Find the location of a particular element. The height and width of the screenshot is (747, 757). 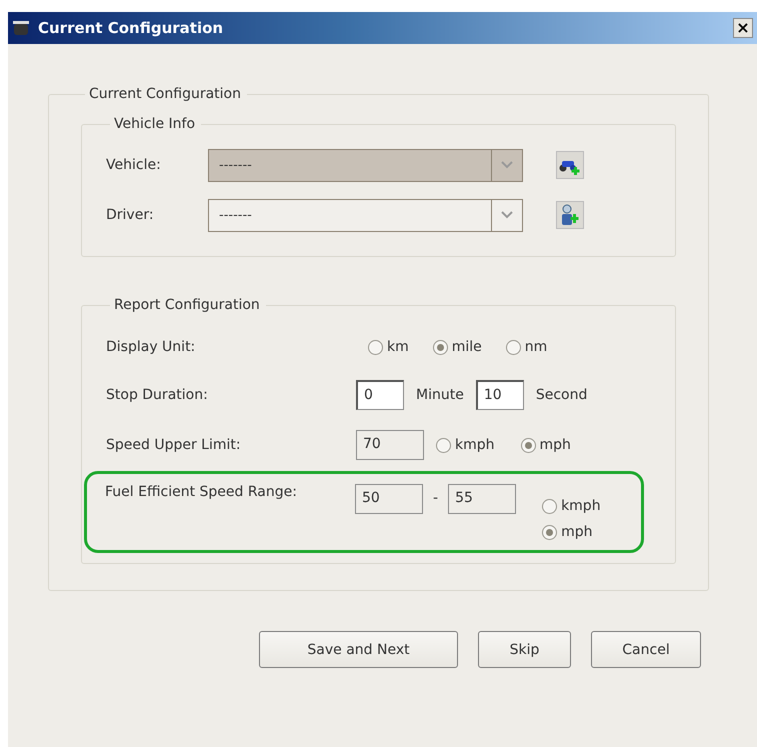

field-label: Driver: is located at coordinates (130, 215).